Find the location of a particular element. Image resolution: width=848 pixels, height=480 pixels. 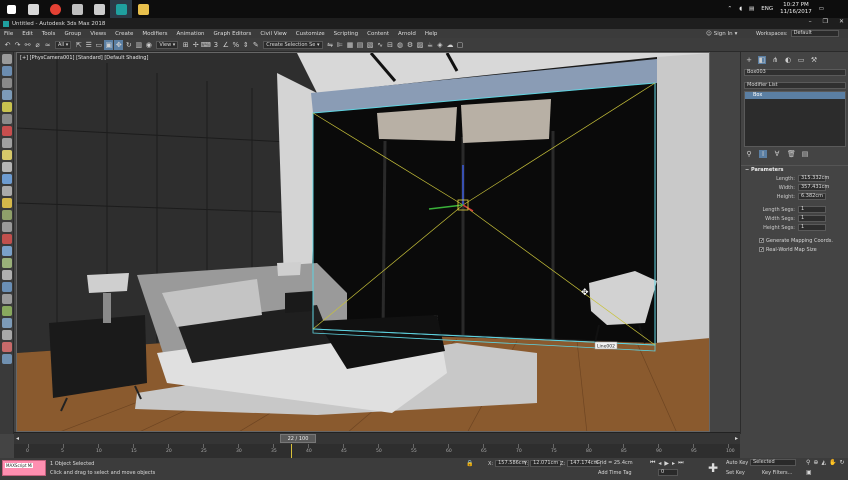

maxscript-listener: MAXScript Mi is located at coordinates (24, 468).